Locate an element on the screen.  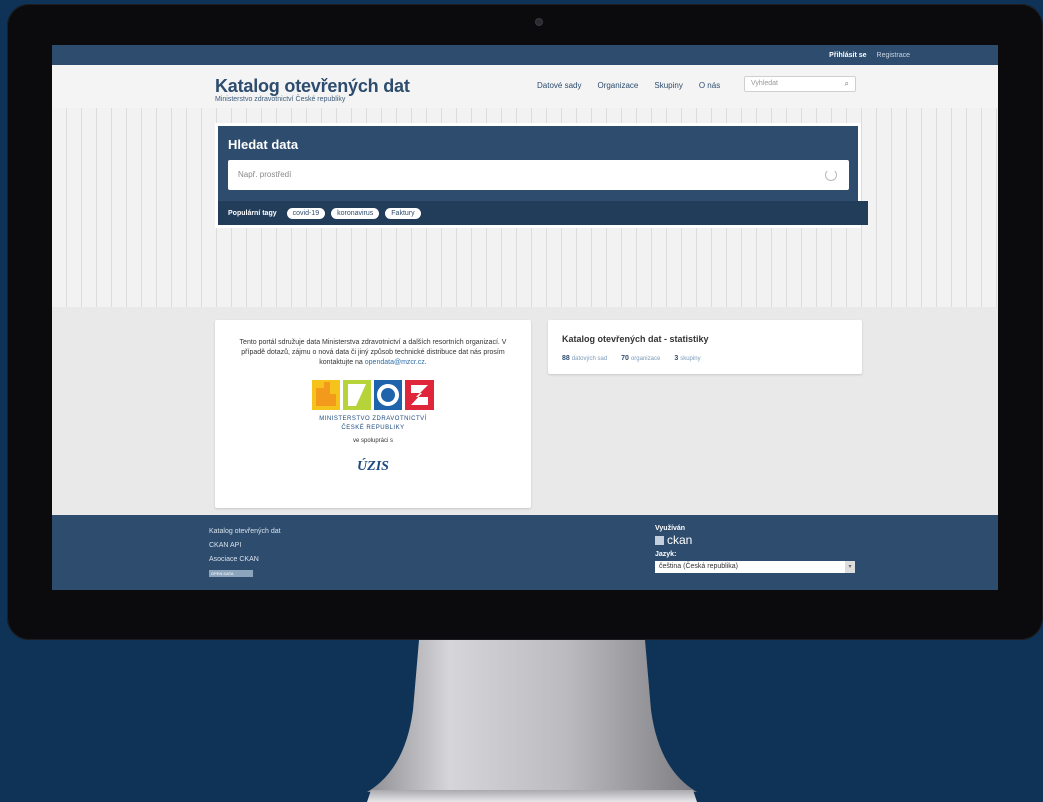
stat-organizations: 70 organizace is located at coordinates (640, 358).